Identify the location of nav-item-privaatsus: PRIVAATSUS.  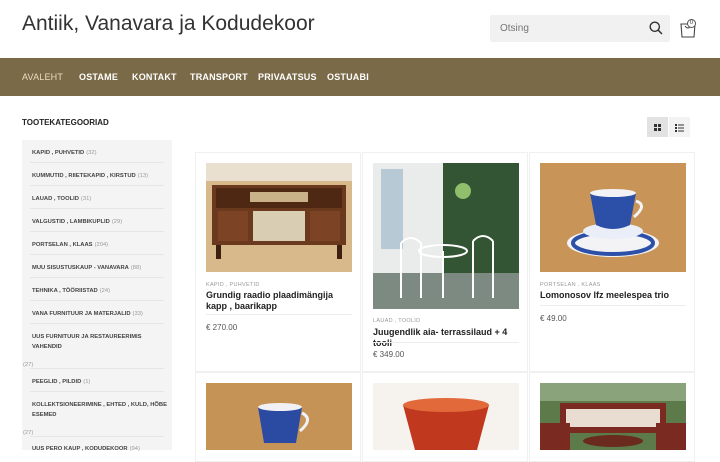
(287, 77).